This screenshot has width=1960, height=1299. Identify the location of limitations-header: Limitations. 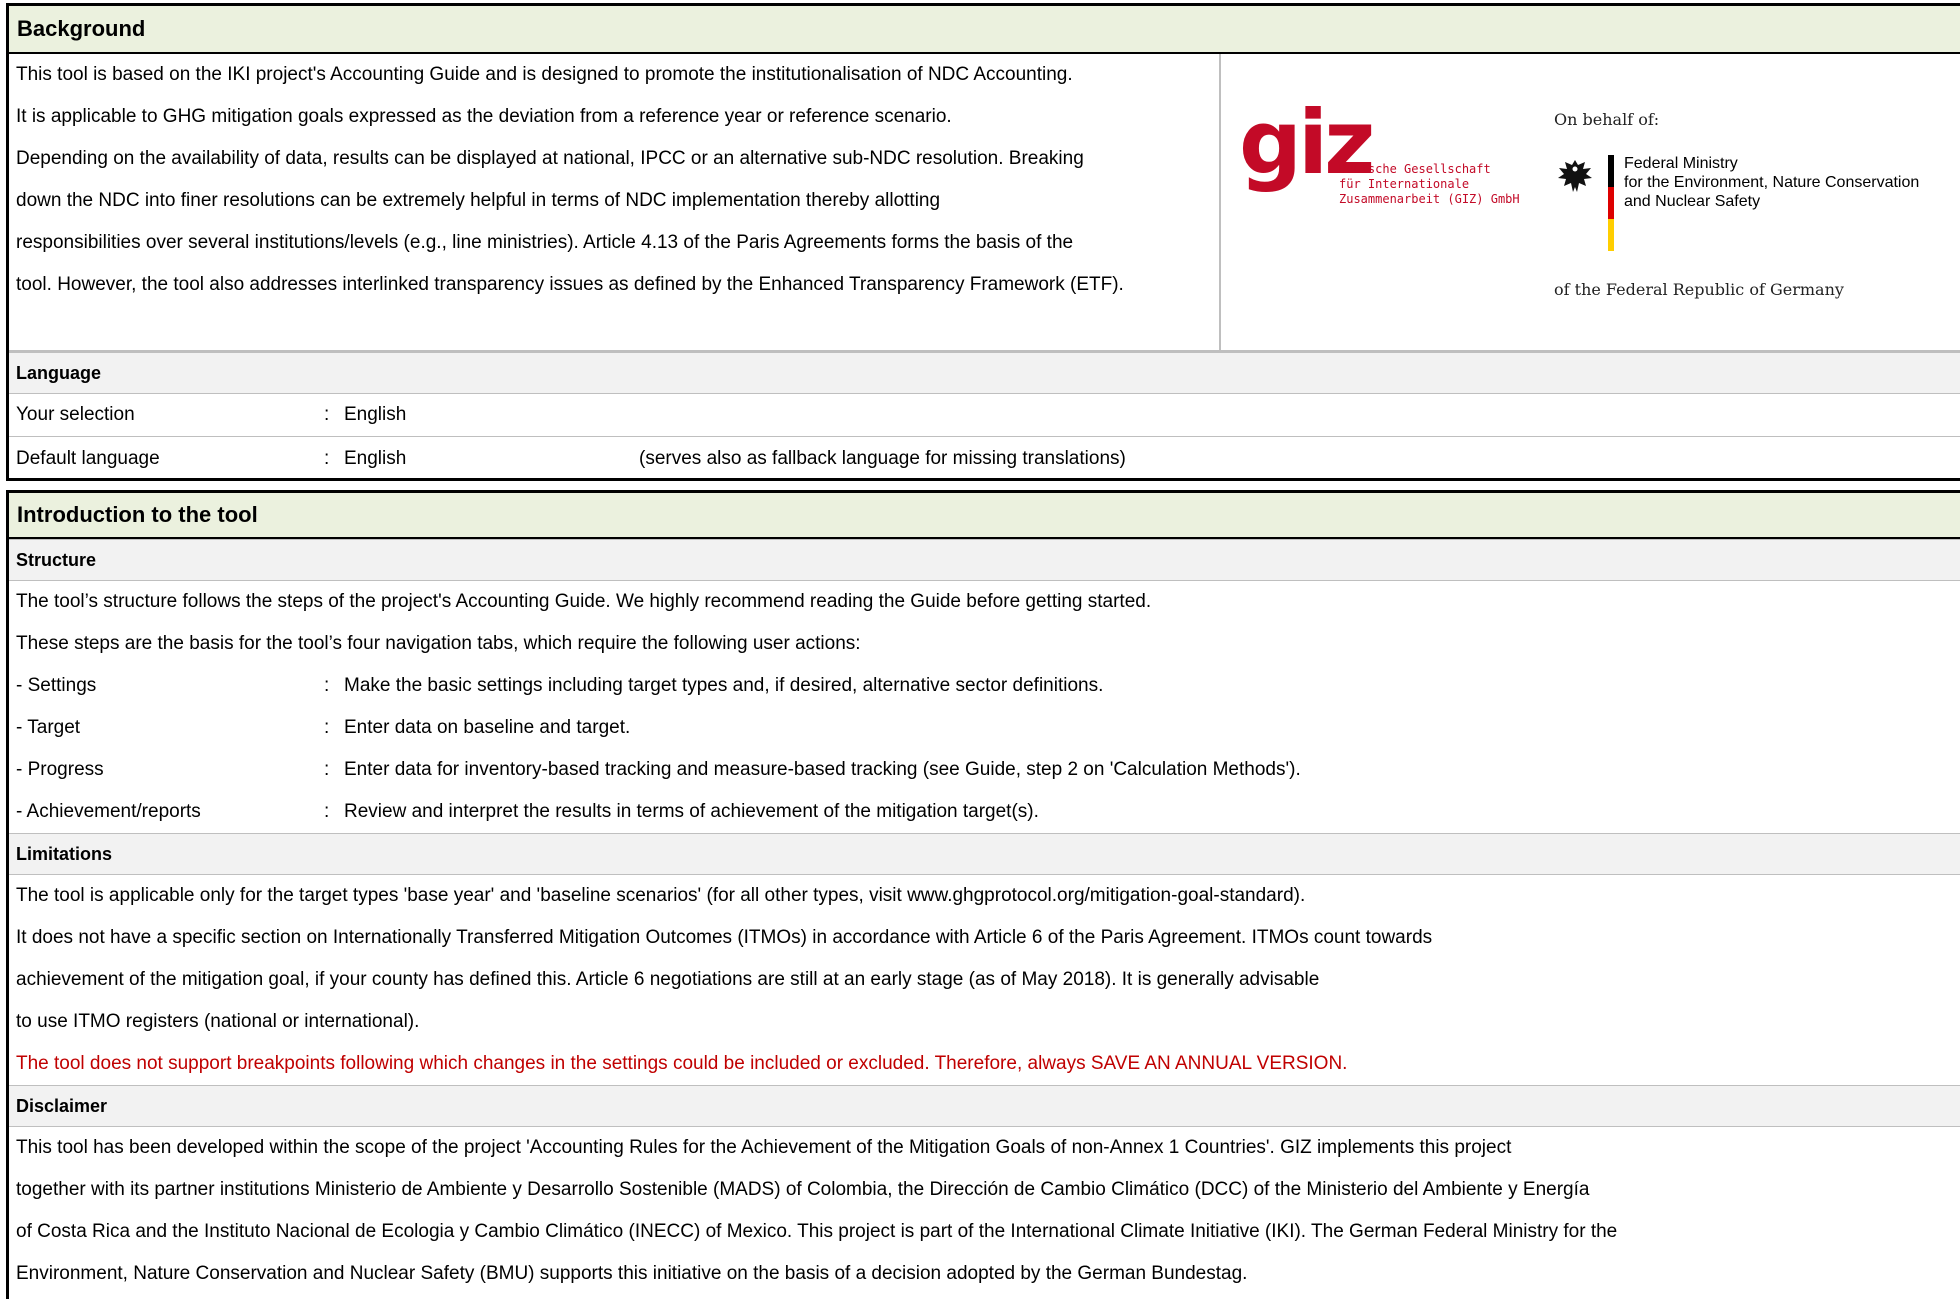
(984, 854).